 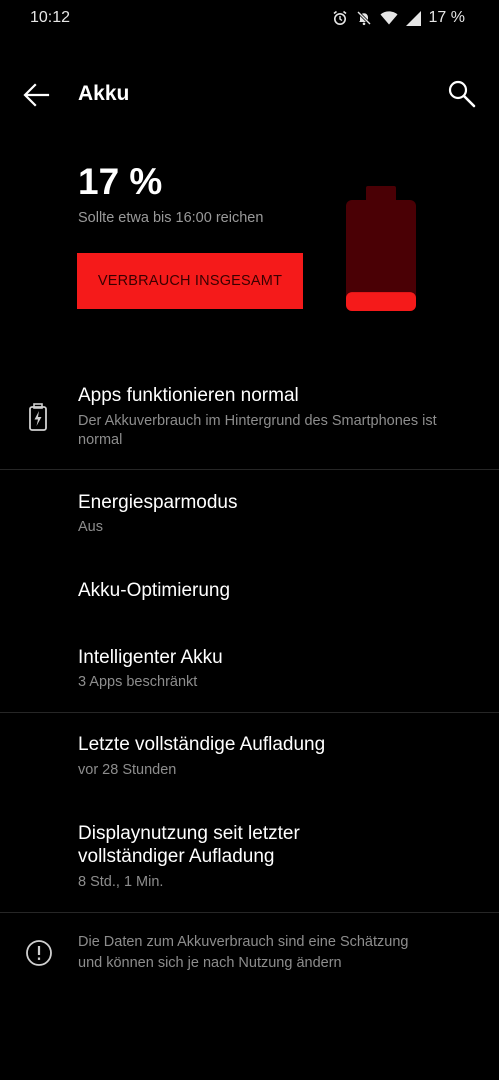 I want to click on page-title: Akku, so click(x=104, y=93).